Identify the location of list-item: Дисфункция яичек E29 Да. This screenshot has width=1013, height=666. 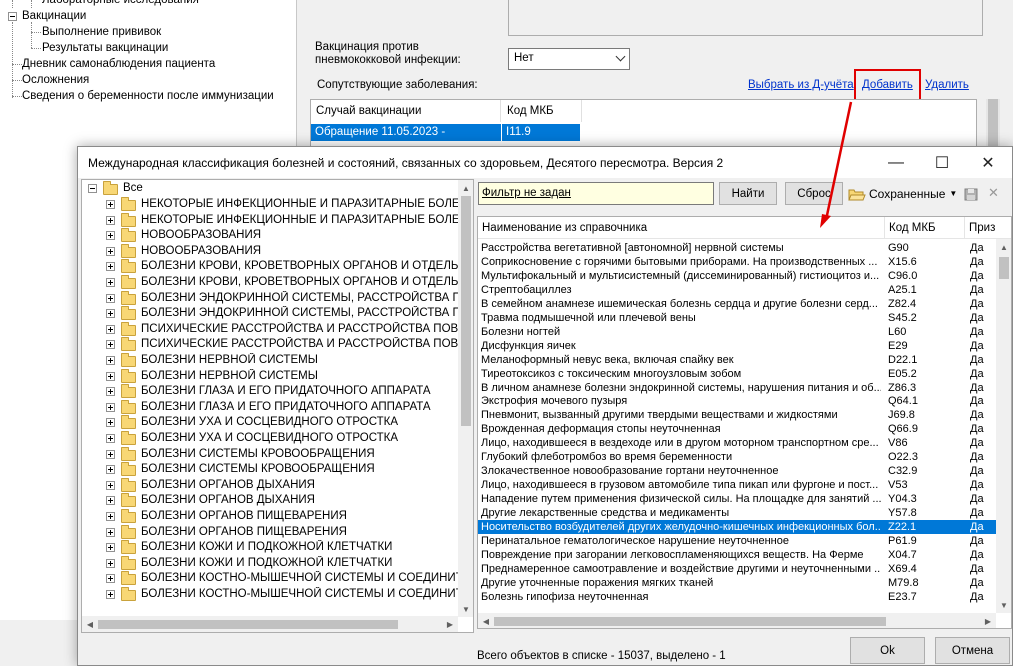
(738, 346).